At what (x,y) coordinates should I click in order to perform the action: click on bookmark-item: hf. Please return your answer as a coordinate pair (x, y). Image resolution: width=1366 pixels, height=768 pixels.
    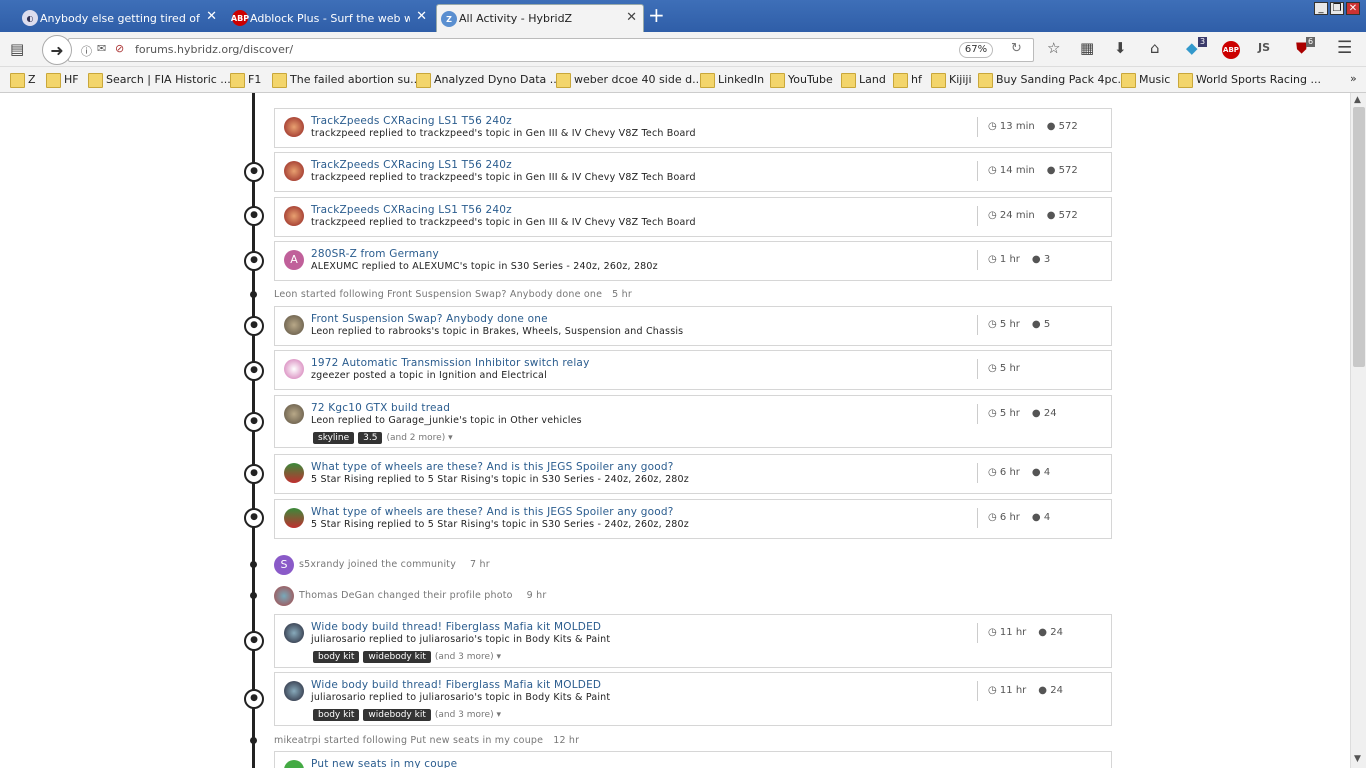
    Looking at the image, I should click on (907, 80).